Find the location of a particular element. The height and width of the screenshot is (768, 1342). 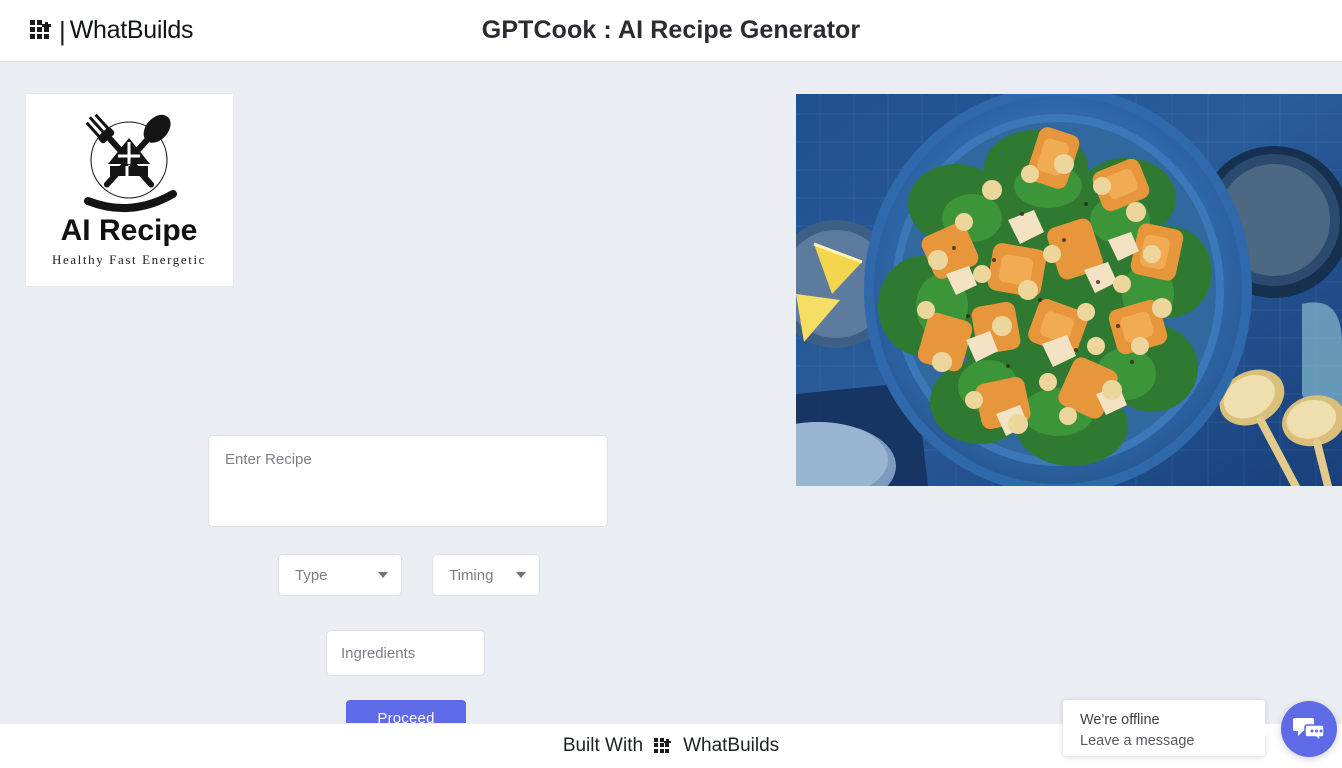

chat-launcher-button is located at coordinates (1309, 729).